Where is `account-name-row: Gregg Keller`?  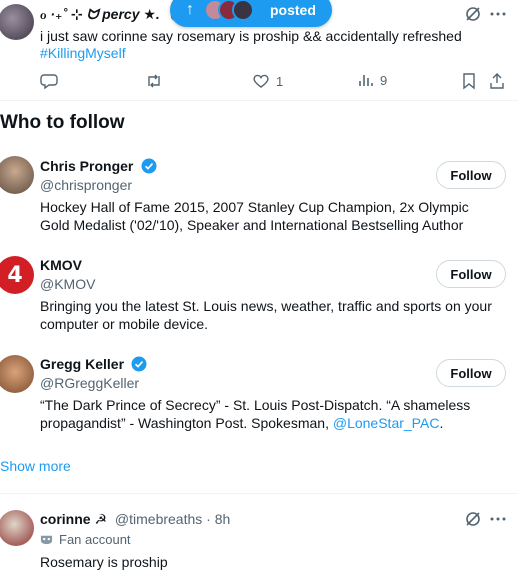
account-name-row: Gregg Keller is located at coordinates (93, 365).